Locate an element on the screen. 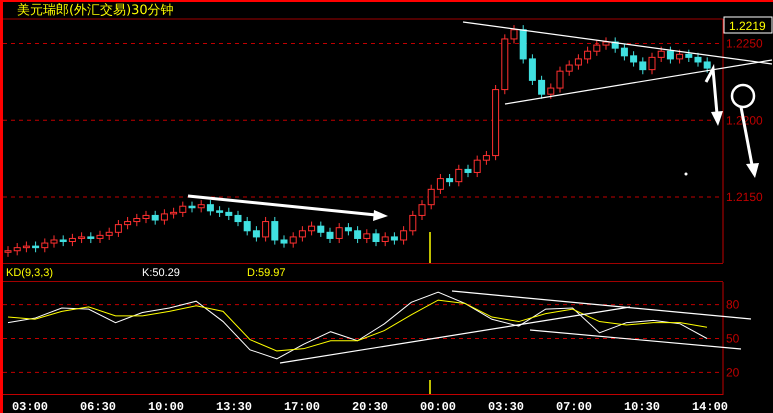 This screenshot has height=413, width=773. kd-tick-label: 20 is located at coordinates (733, 372).